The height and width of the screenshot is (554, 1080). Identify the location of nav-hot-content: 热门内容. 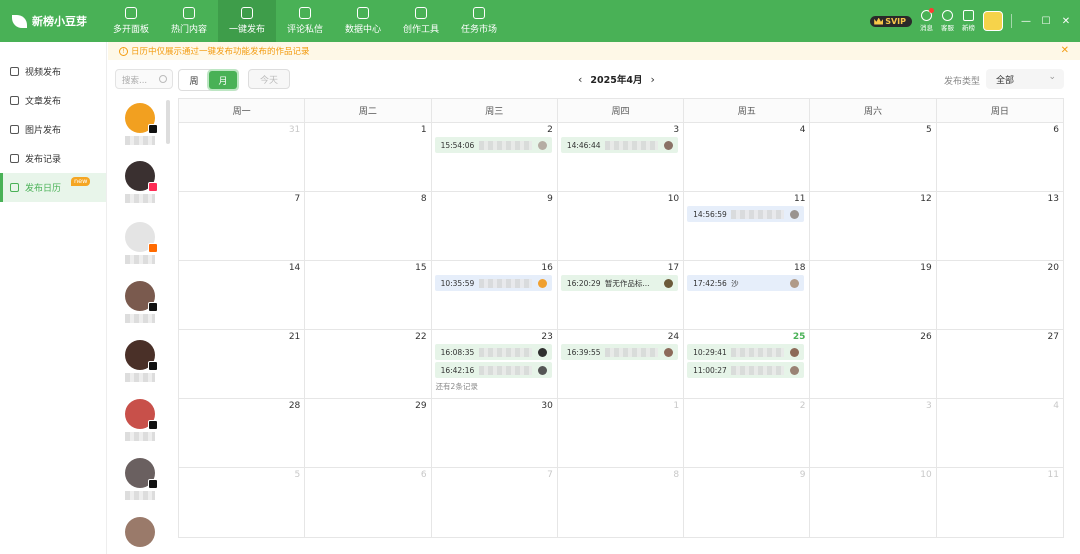
(189, 21).